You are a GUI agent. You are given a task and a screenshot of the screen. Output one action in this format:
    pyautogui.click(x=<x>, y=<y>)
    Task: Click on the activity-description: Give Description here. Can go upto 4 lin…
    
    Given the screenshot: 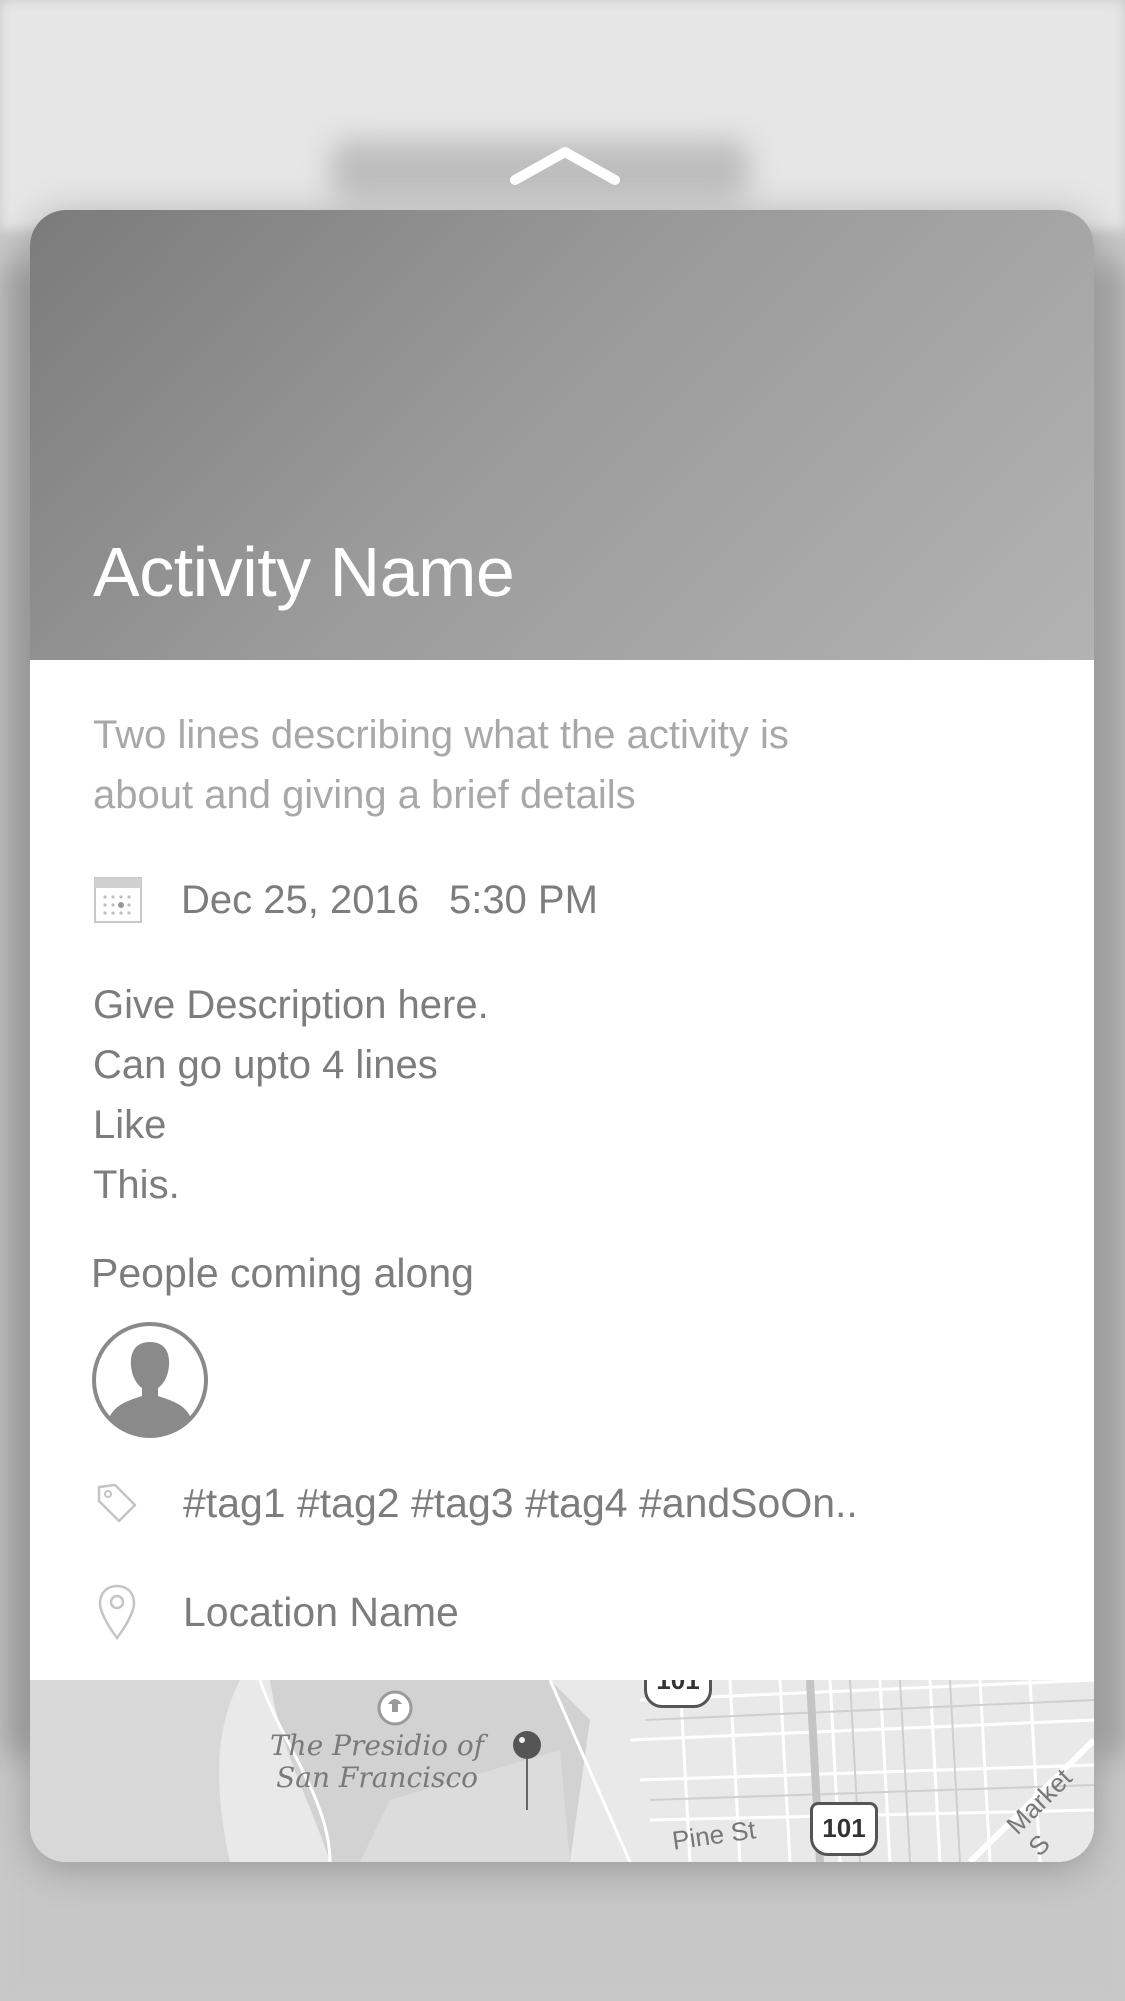 What is the action you would take?
    pyautogui.click(x=291, y=1095)
    